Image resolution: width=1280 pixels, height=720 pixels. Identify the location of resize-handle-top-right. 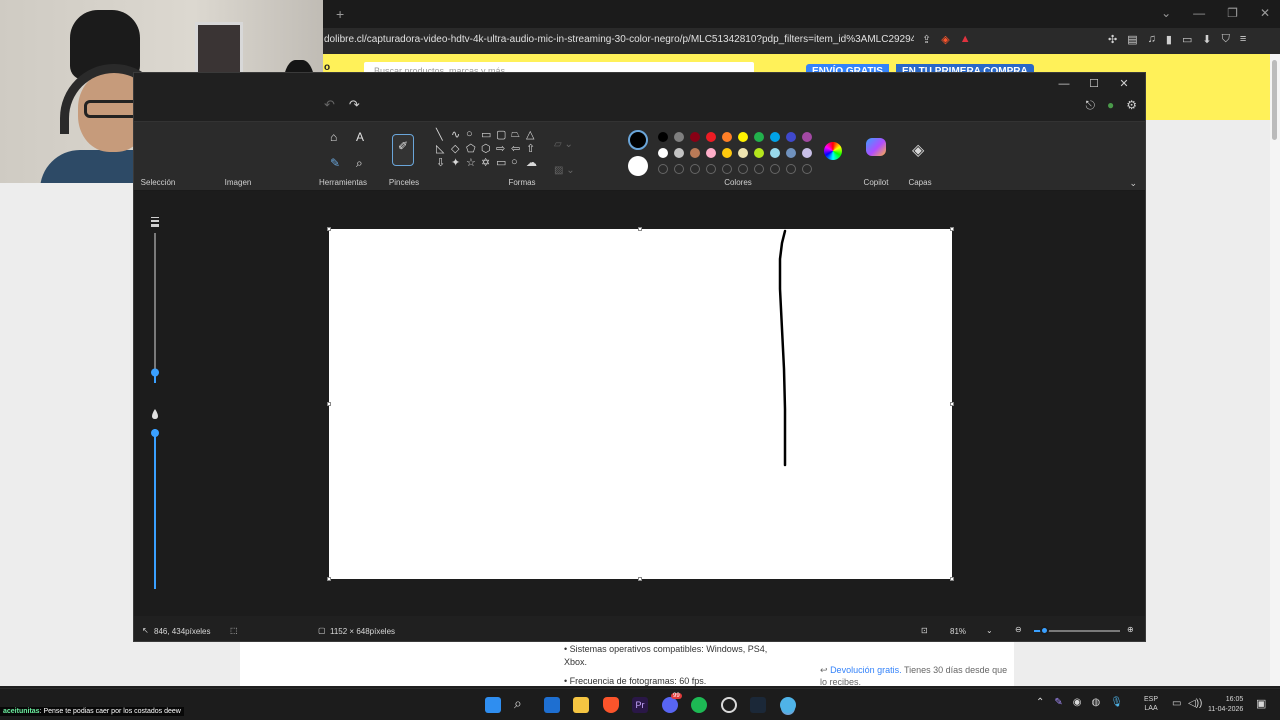
(952, 229).